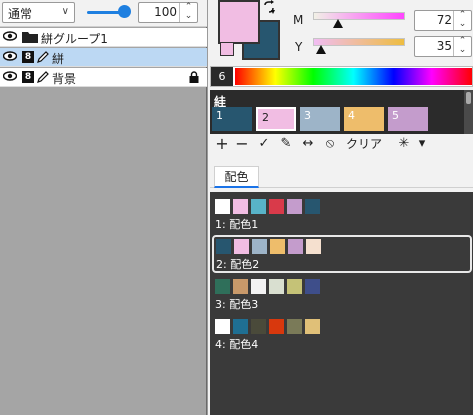 The image size is (473, 415). I want to click on y-value: 35, so click(444, 46).